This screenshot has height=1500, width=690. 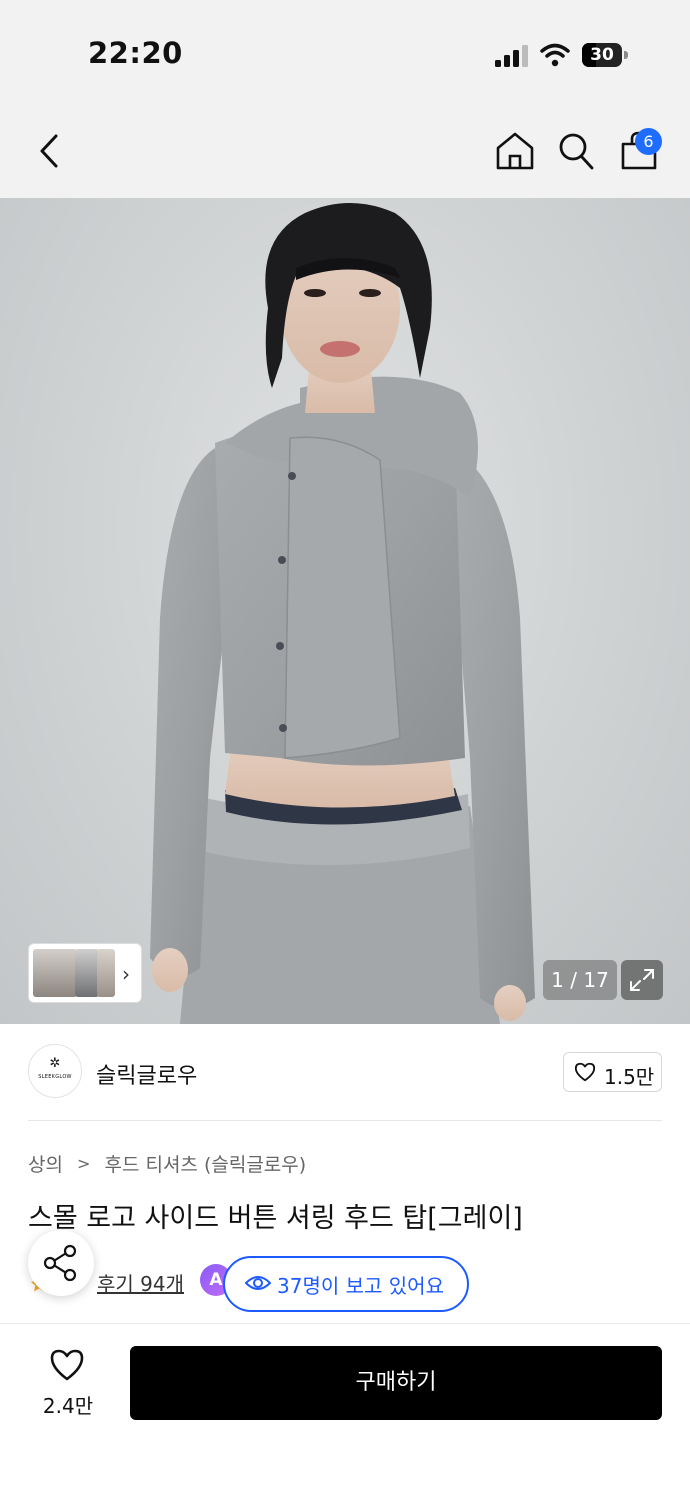 I want to click on breadcrumb: 상의 > 후드 티셔츠 (슬릭글로우), so click(x=167, y=1163).